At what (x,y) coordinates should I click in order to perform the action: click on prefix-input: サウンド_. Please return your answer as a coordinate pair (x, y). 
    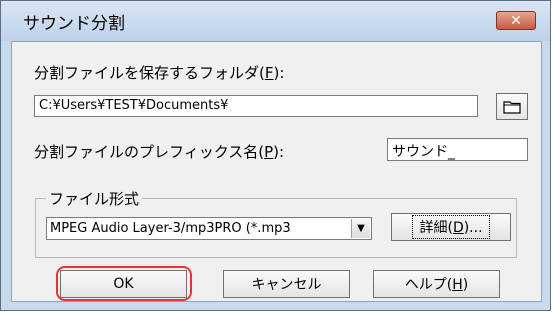
    Looking at the image, I should click on (457, 149).